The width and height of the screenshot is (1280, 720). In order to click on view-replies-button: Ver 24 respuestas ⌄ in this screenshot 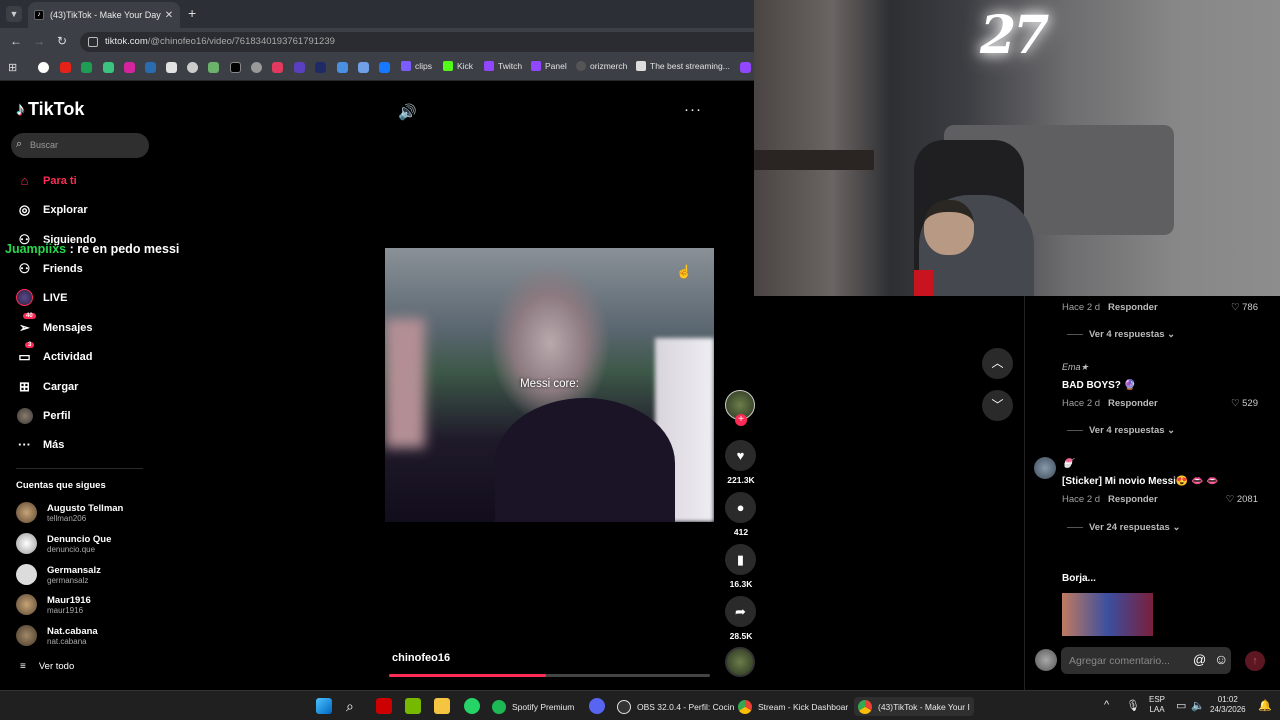, I will do `click(1123, 527)`.